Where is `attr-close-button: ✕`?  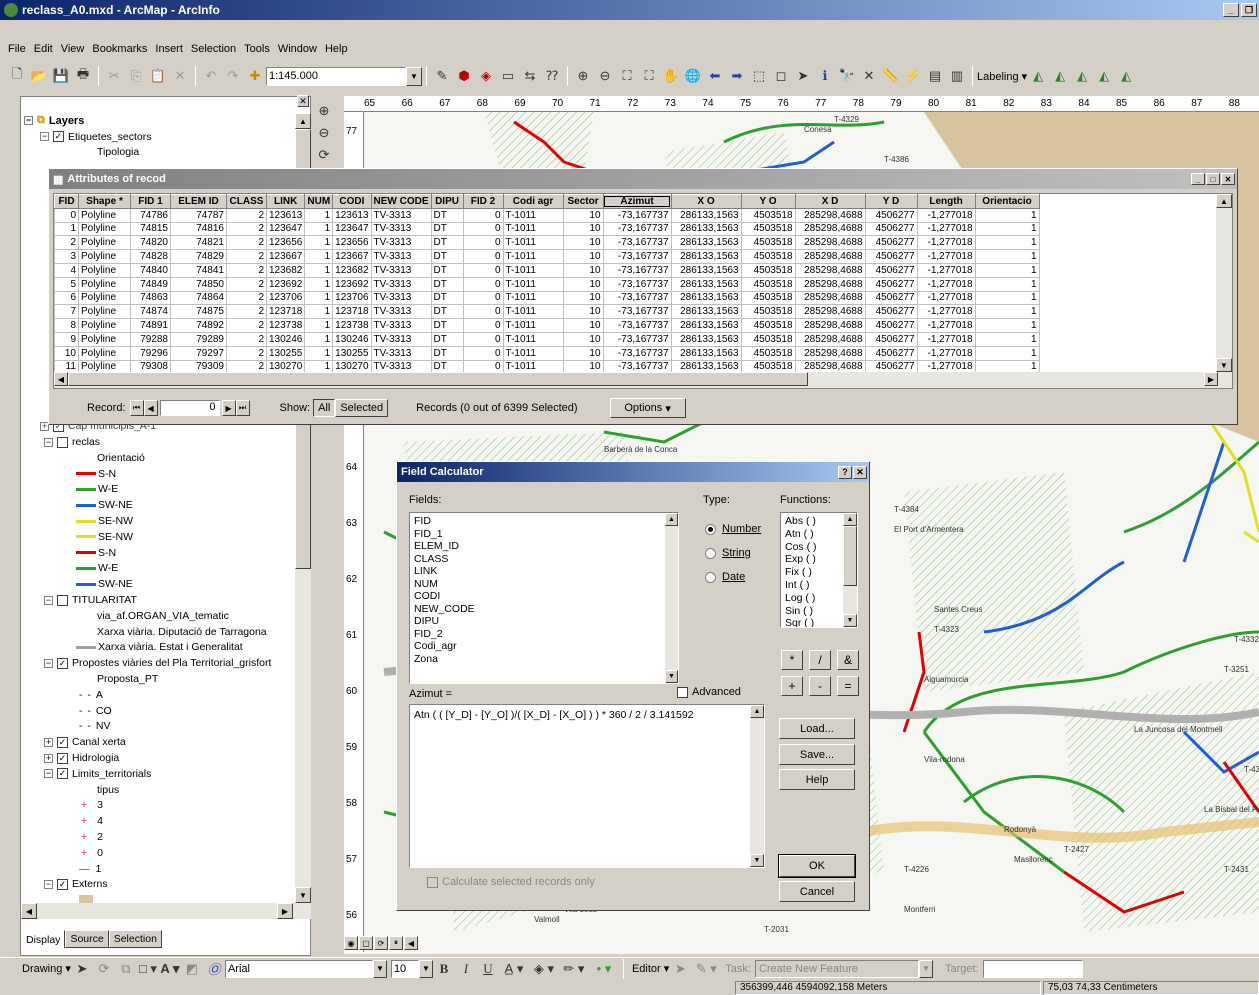 attr-close-button: ✕ is located at coordinates (1228, 179).